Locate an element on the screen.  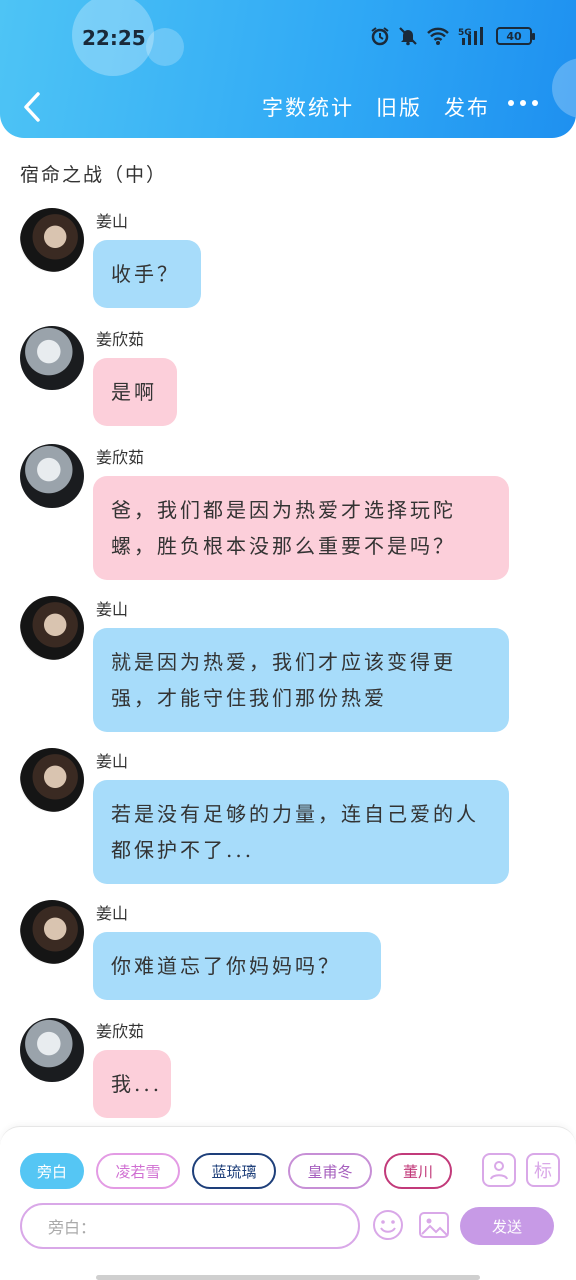
chat-message: 姜山 你难道忘了你妈妈吗？ is located at coordinates (270, 950).